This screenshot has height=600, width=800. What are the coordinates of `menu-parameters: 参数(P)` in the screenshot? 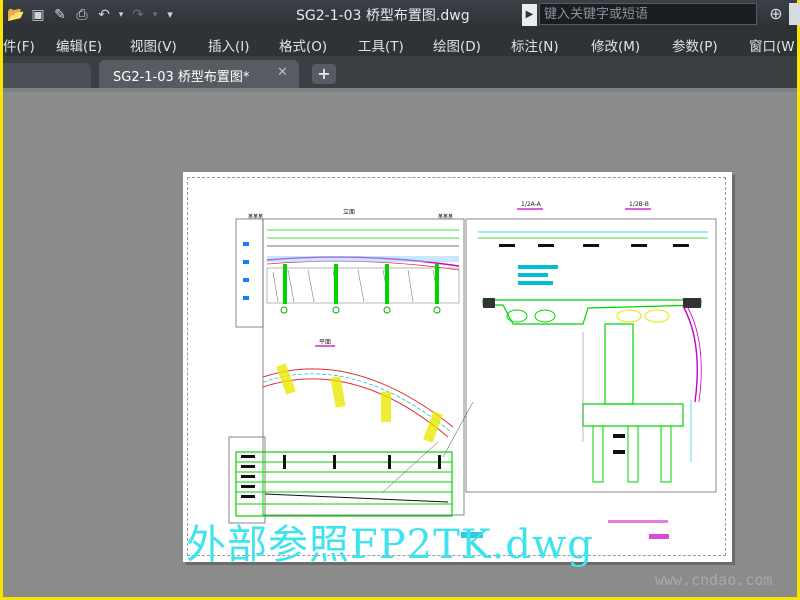 It's located at (695, 45).